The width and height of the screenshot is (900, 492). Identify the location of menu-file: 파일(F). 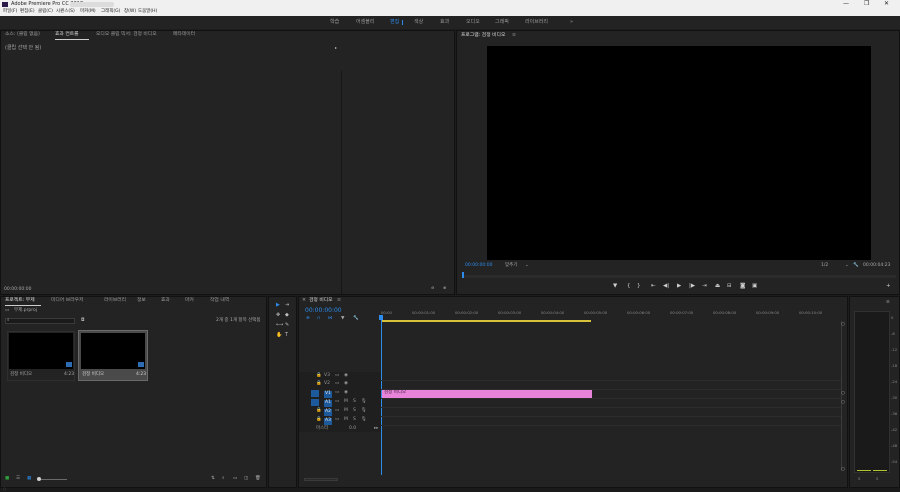
(10, 12).